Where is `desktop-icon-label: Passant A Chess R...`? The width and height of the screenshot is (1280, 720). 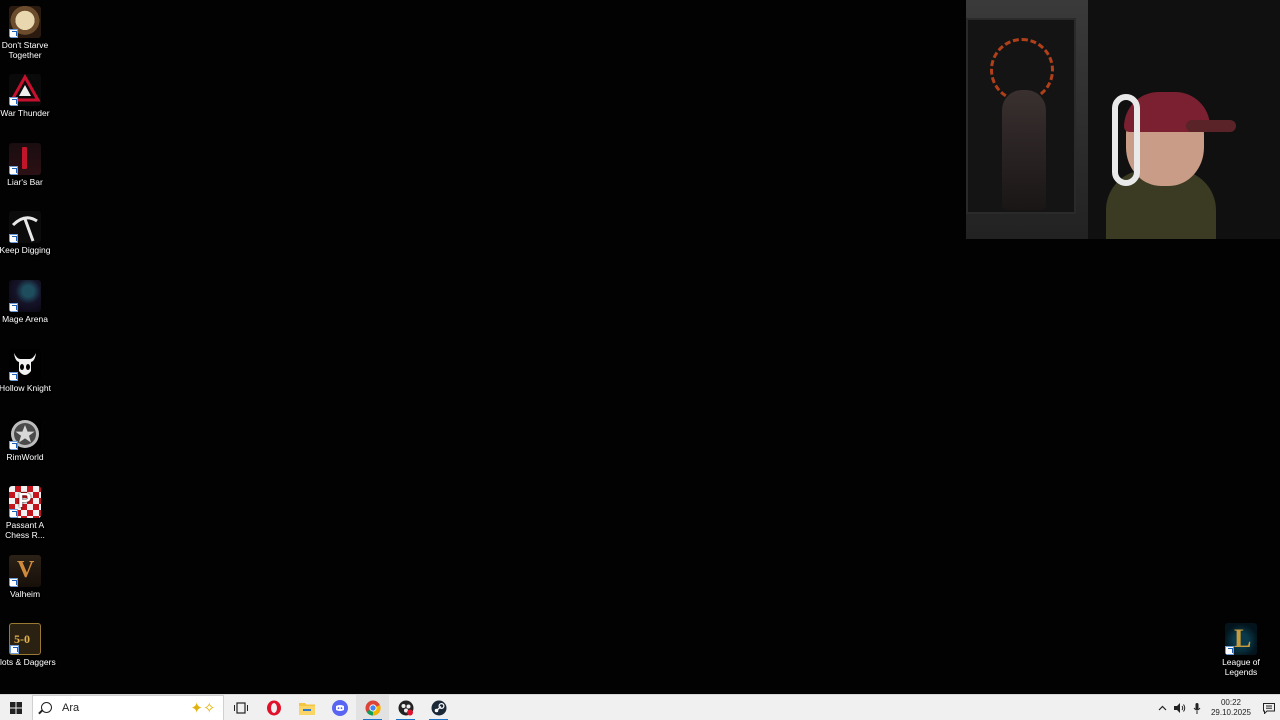
desktop-icon-label: Passant A Chess R... is located at coordinates (25, 530).